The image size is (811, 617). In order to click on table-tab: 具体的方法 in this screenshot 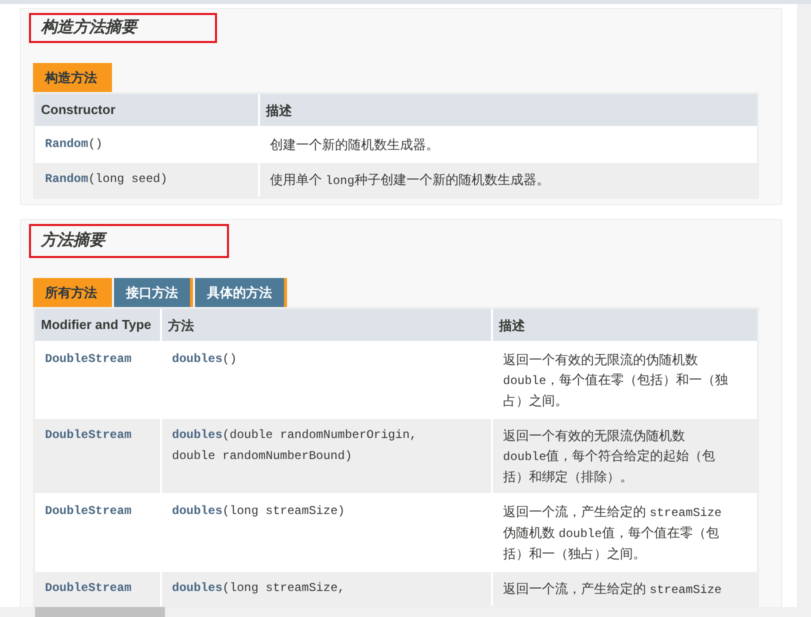, I will do `click(239, 292)`.